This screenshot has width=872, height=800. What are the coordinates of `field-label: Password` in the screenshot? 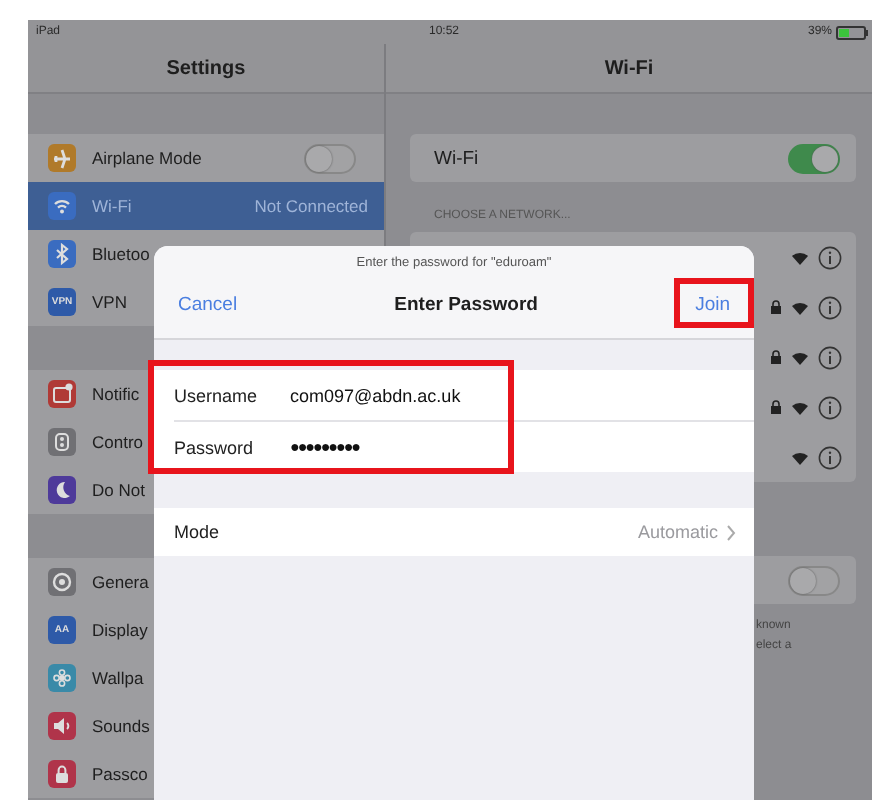 It's located at (215, 447).